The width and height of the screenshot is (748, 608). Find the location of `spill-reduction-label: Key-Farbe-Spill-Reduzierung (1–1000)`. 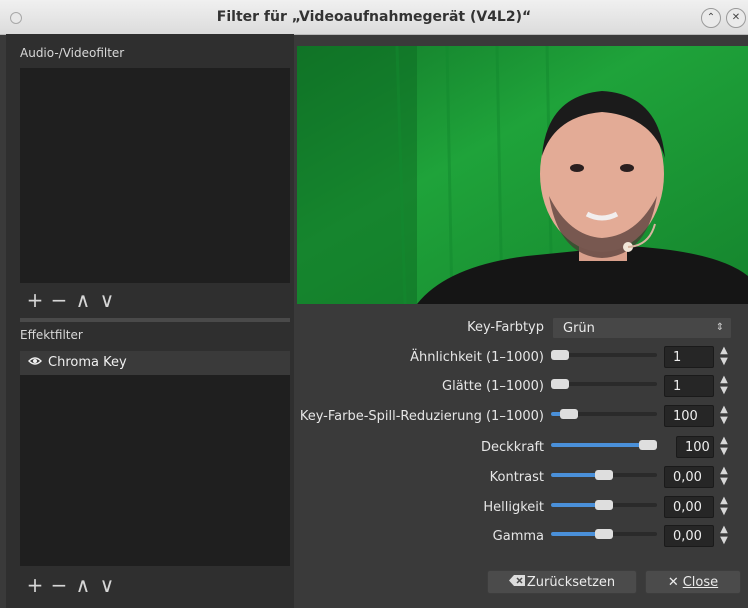

spill-reduction-label: Key-Farbe-Spill-Reduzierung (1–1000) is located at coordinates (421, 416).